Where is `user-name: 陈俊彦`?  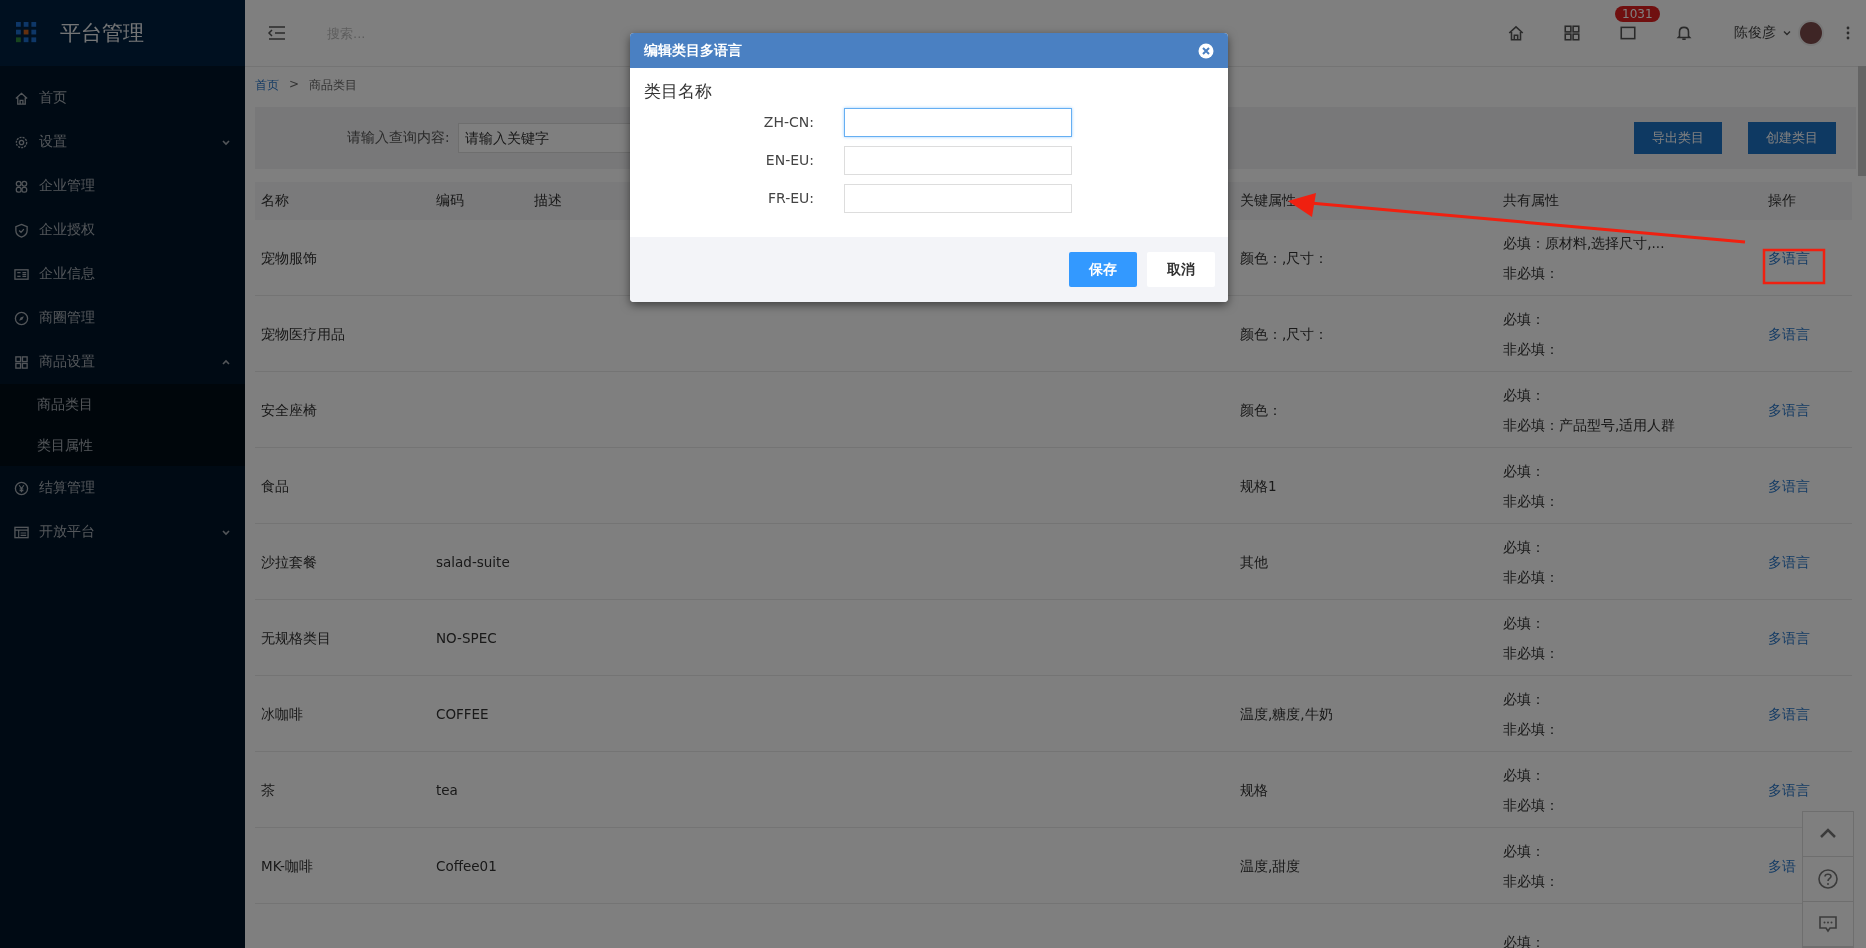 user-name: 陈俊彦 is located at coordinates (1755, 33).